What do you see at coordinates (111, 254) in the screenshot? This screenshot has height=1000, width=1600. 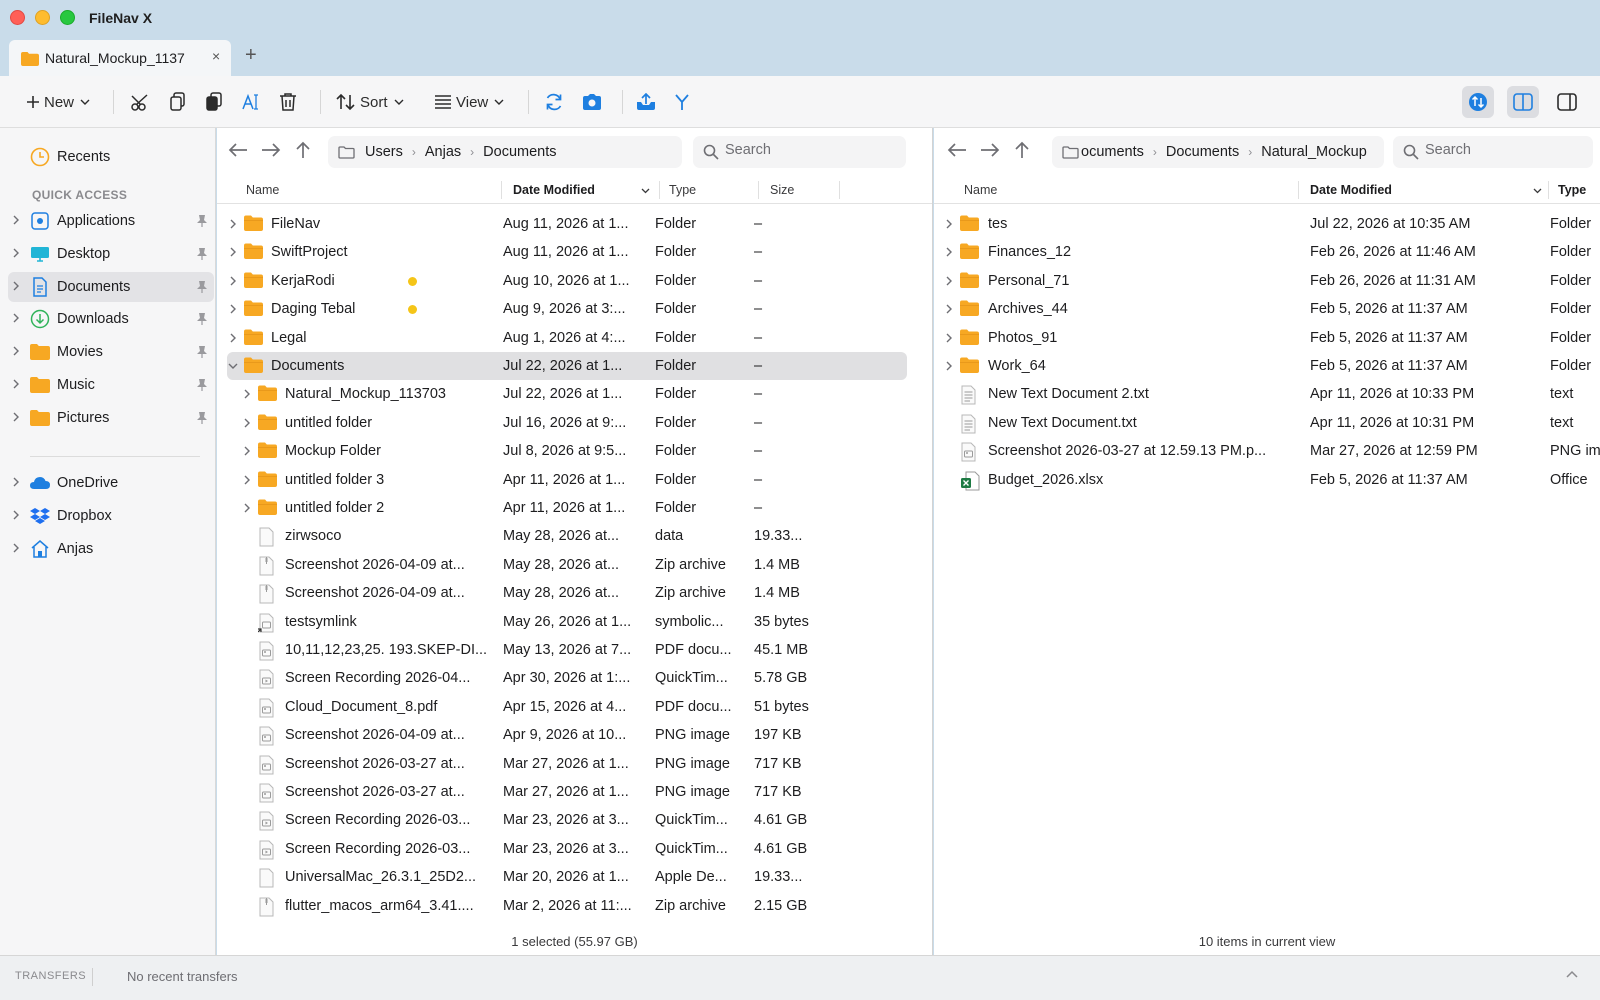 I see `sidebar-item-desktop: Desktop` at bounding box center [111, 254].